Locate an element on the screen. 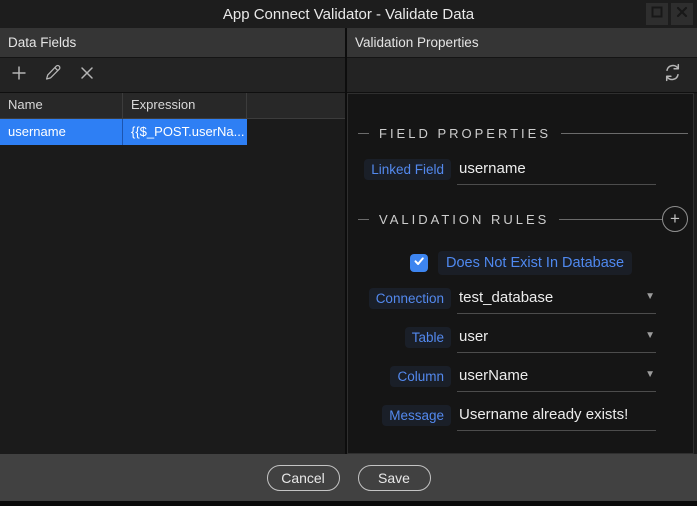 The width and height of the screenshot is (697, 506). rule-row: Does Not Exist In Database is located at coordinates (551, 263).